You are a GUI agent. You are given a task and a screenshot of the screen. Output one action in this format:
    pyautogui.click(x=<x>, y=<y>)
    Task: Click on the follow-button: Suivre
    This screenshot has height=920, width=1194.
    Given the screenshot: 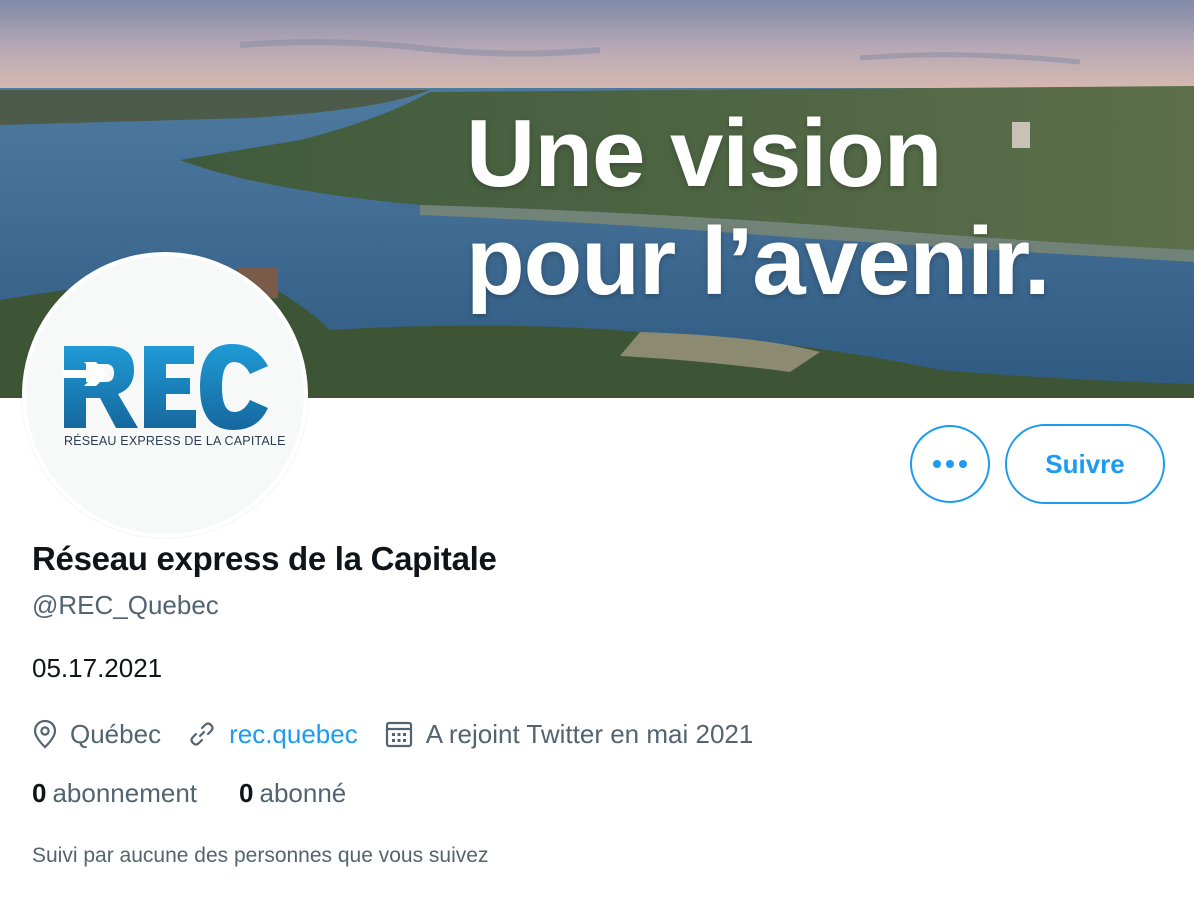 What is the action you would take?
    pyautogui.click(x=1085, y=464)
    